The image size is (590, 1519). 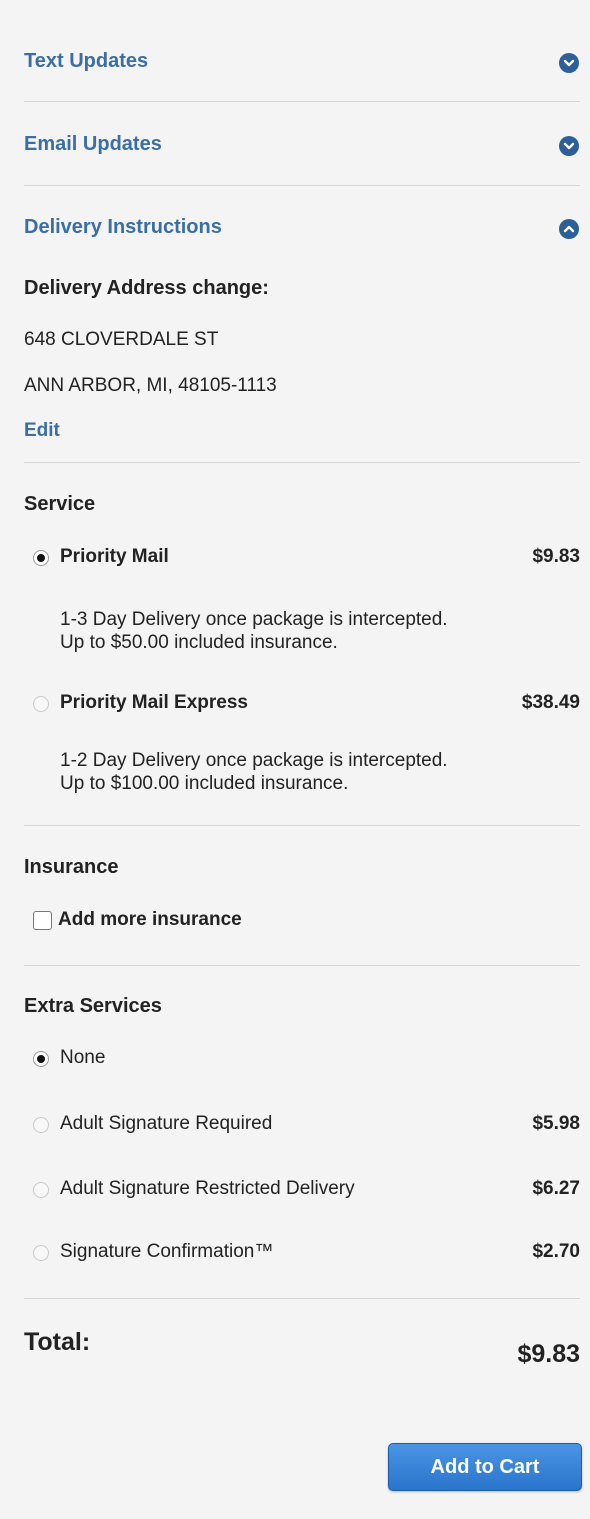 What do you see at coordinates (548, 1354) in the screenshot?
I see `total-value: $9.83` at bounding box center [548, 1354].